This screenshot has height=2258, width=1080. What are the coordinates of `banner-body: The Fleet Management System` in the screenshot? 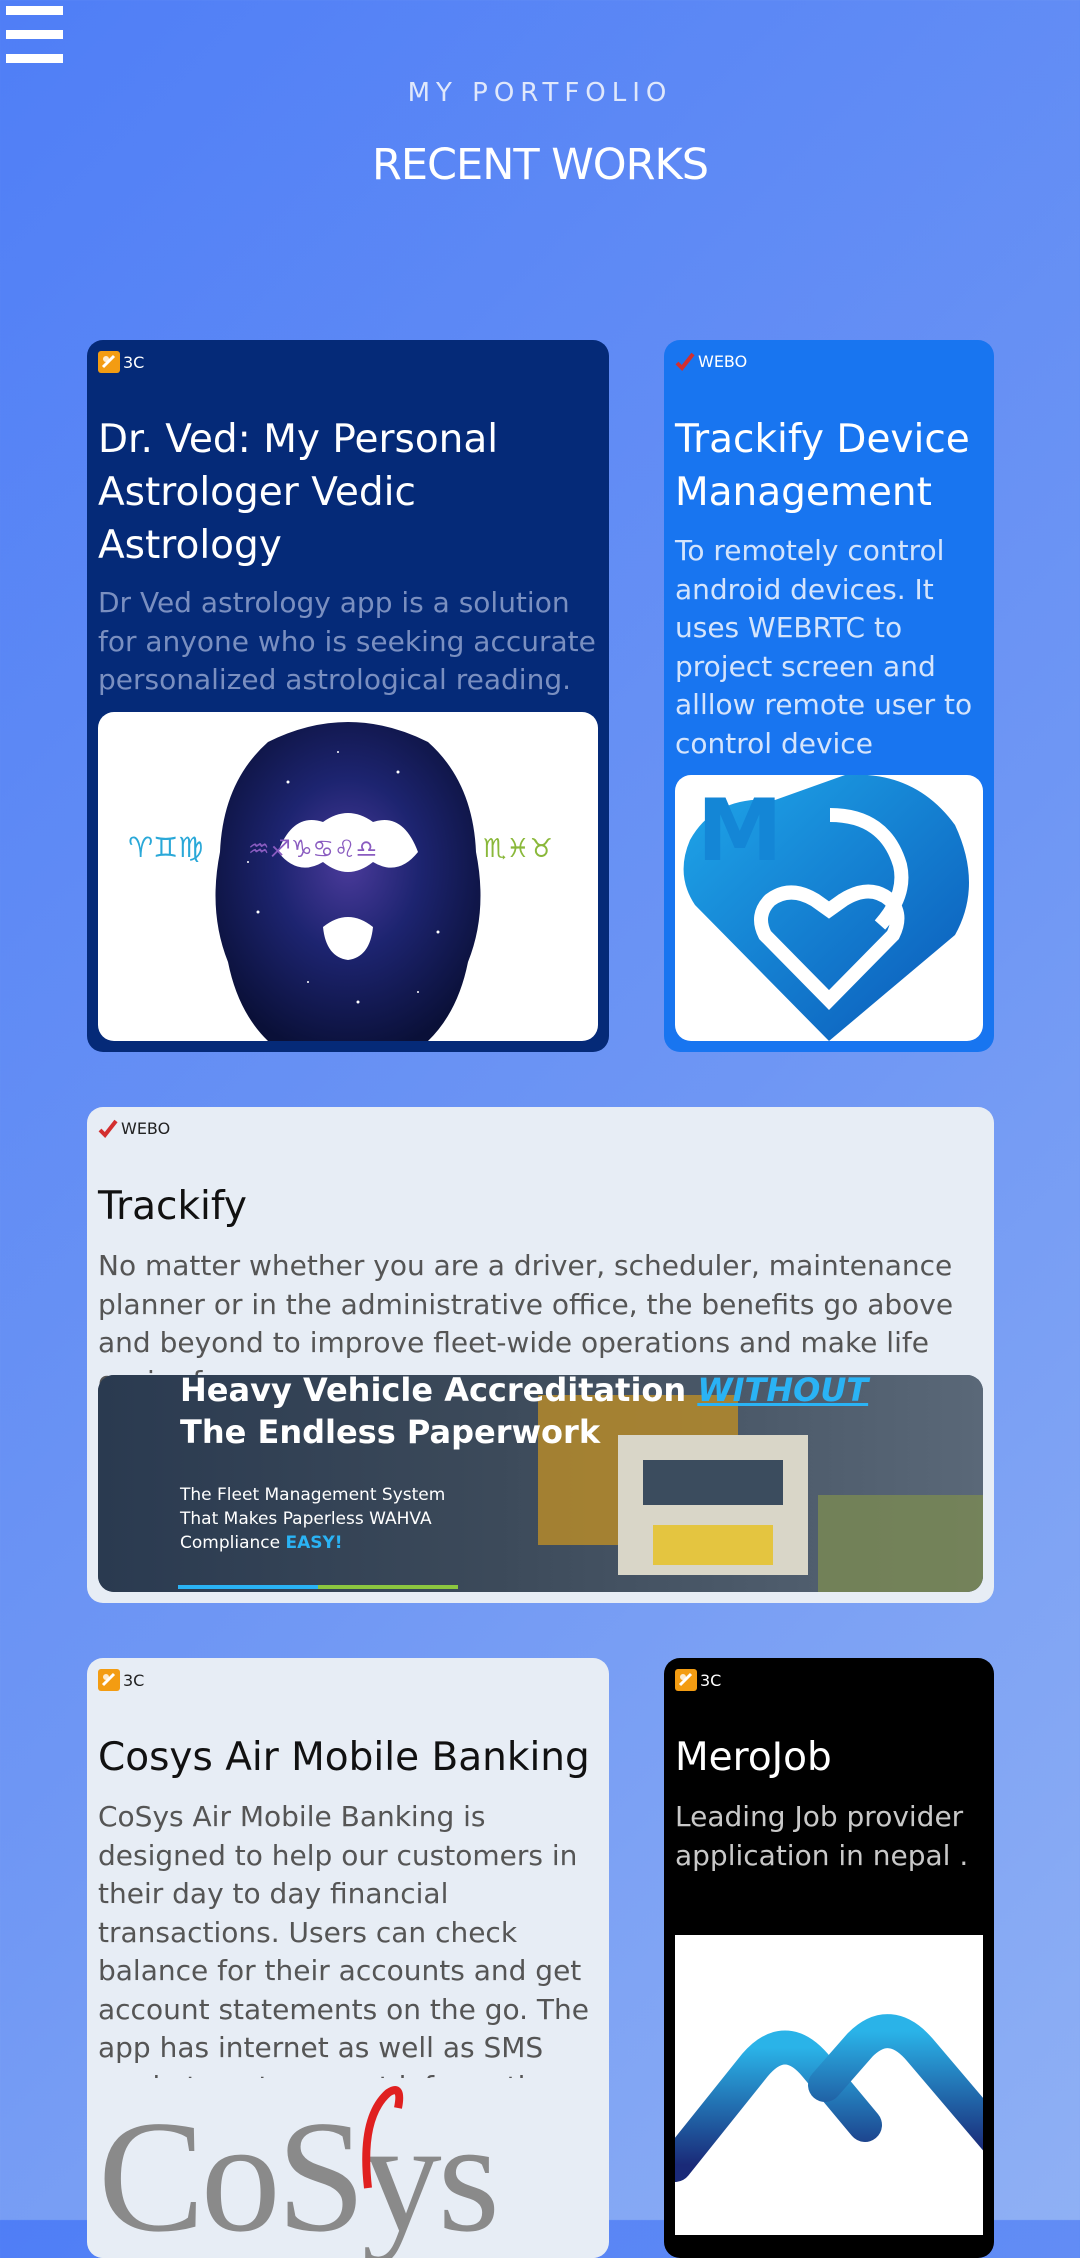 It's located at (313, 1495).